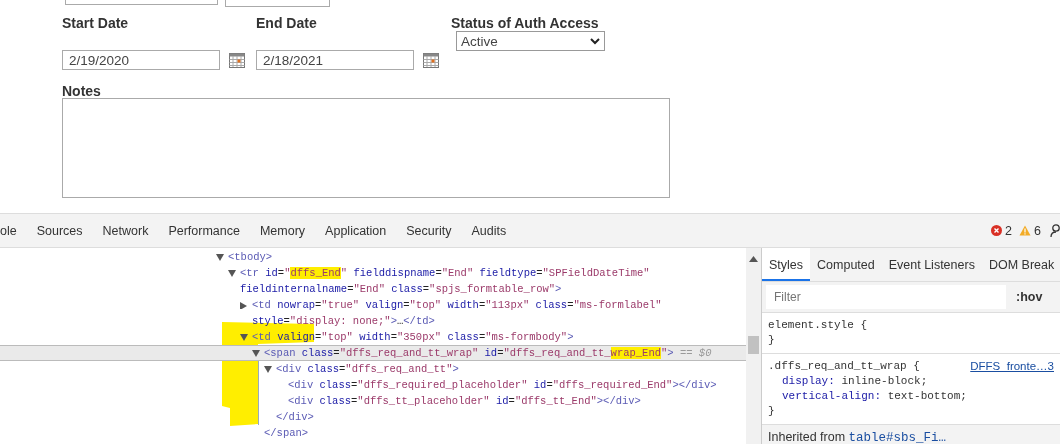 The height and width of the screenshot is (444, 1060). I want to click on dom-node: <tr id="dffs_End" fielddispname="End" fieldtype="SPFieldDateTime" fieldinternalname="End" class="spjs_formtable_row">, so click(493, 281).